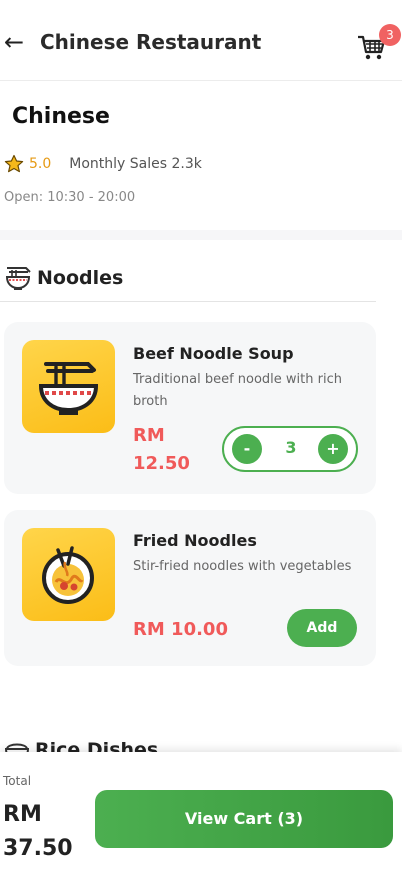  Describe the element at coordinates (70, 197) in the screenshot. I see `opening-hours: Open: 10:30 - 20:00` at that location.